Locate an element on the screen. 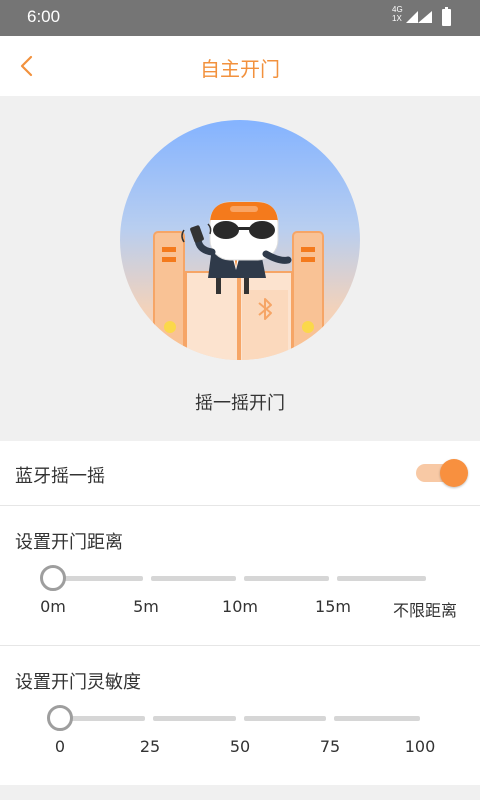 The image size is (480, 800). mascot-illustration is located at coordinates (238, 280).